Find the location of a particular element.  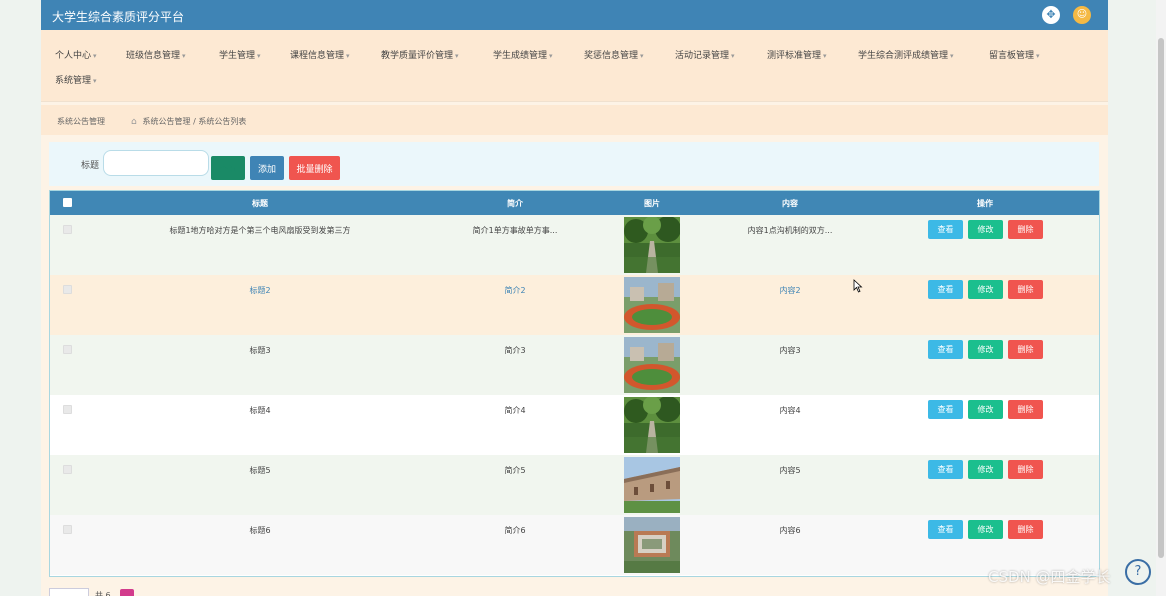

row-intro: 简介5 is located at coordinates (515, 470).